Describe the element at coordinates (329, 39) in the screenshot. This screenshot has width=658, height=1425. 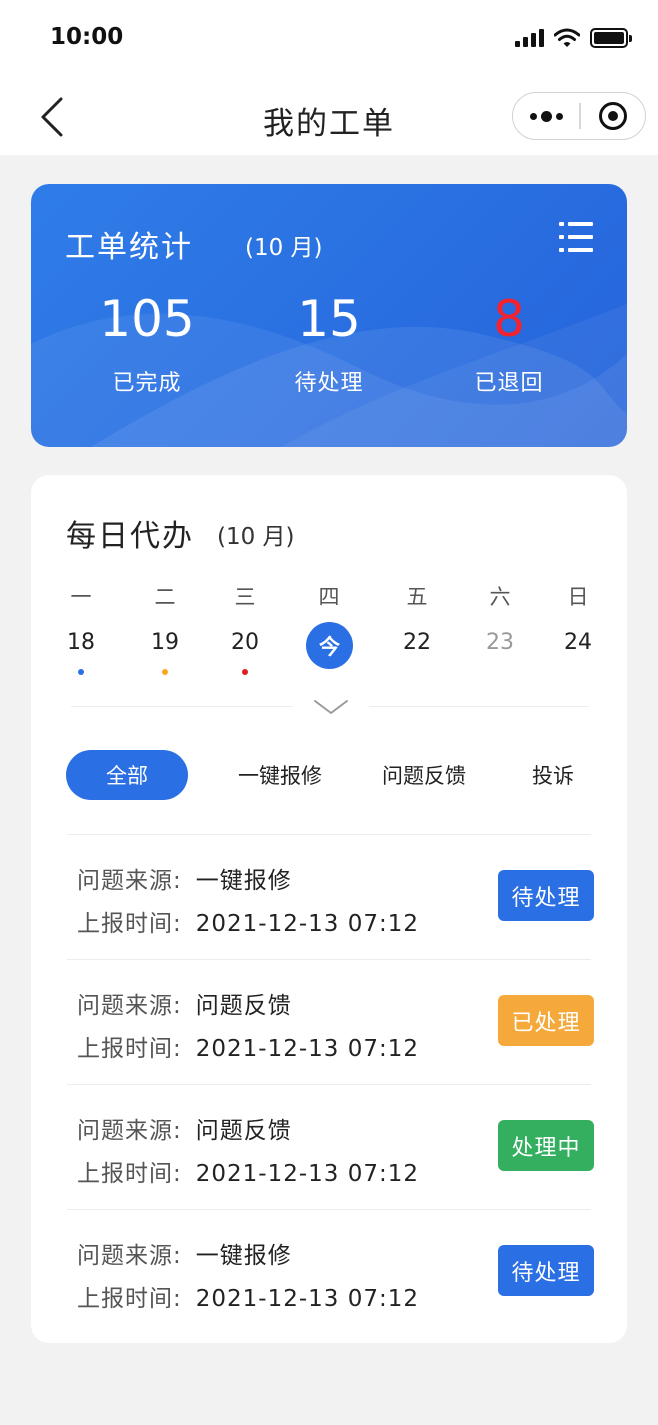
I see `status-bar: 10:00` at that location.